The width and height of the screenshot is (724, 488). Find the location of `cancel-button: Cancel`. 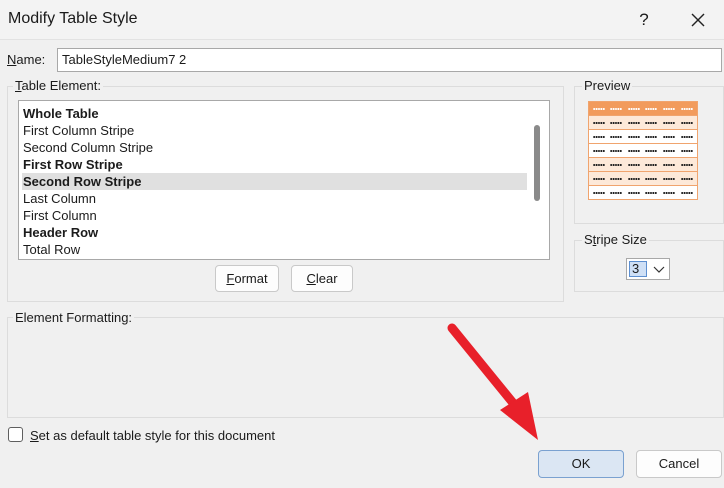

cancel-button: Cancel is located at coordinates (679, 464).